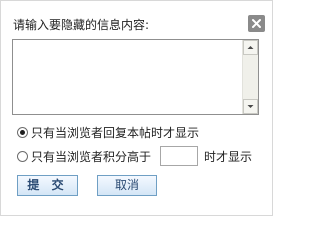  I want to click on close-x-icon, so click(256, 23).